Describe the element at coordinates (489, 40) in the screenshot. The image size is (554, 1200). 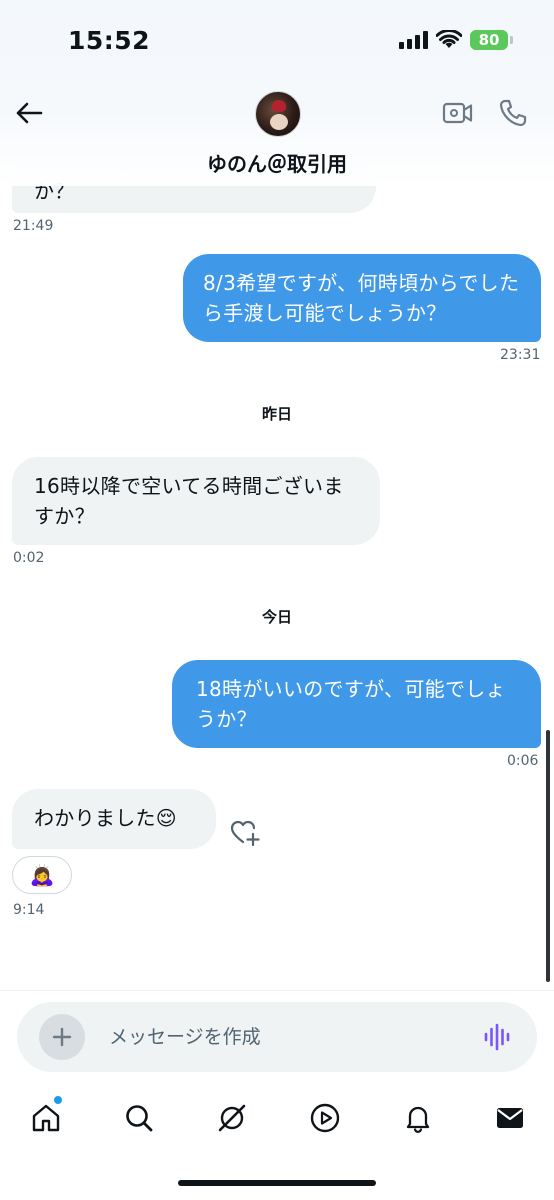
I see `battery-level: 80` at that location.